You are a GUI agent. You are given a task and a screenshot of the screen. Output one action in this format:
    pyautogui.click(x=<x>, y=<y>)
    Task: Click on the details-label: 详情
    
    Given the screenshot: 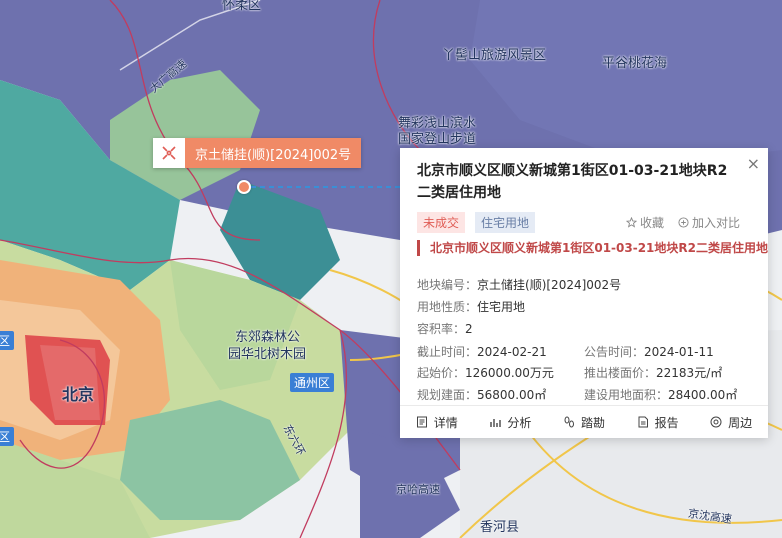 What is the action you would take?
    pyautogui.click(x=445, y=422)
    